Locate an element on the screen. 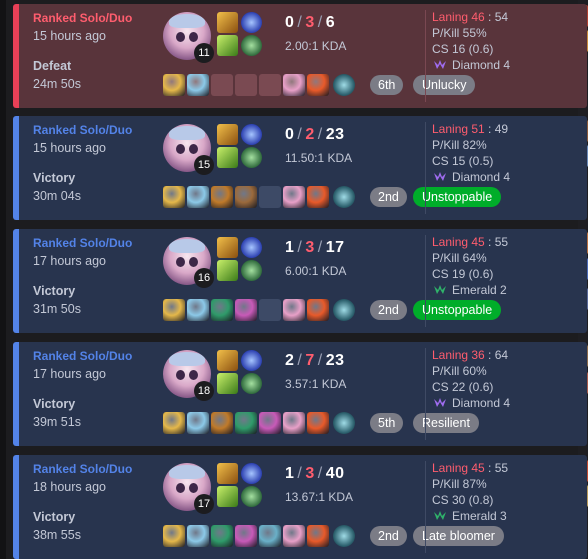  kda-score: 0/3/6 is located at coordinates (310, 22).